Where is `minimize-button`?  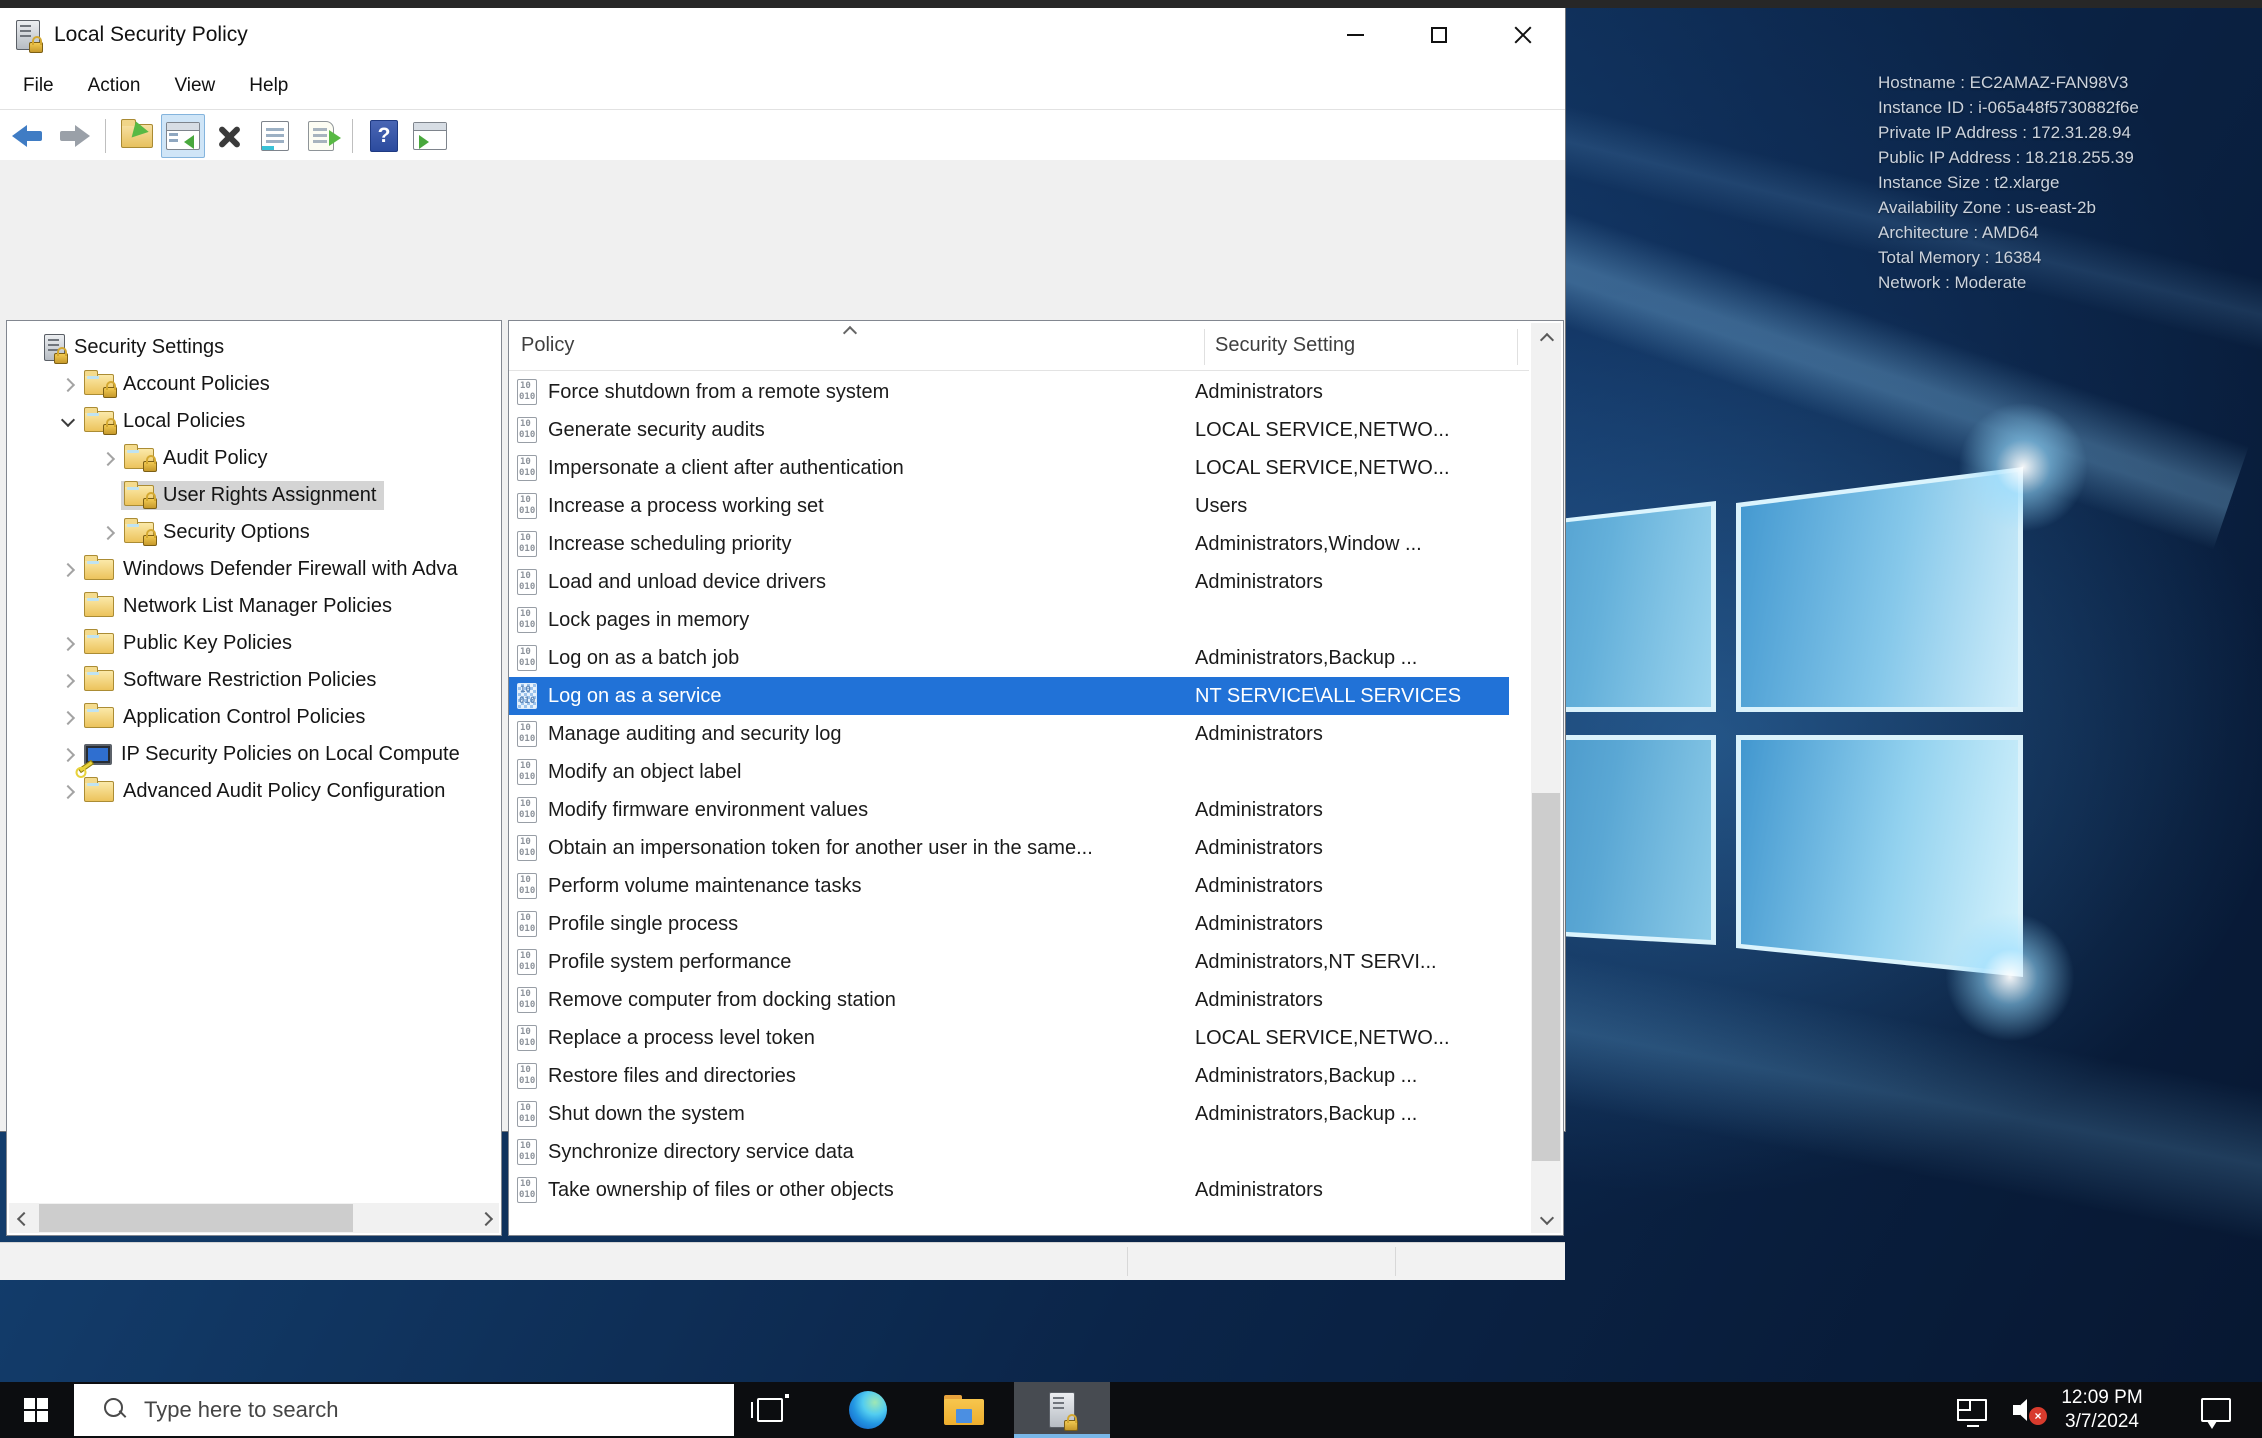
minimize-button is located at coordinates (1355, 35).